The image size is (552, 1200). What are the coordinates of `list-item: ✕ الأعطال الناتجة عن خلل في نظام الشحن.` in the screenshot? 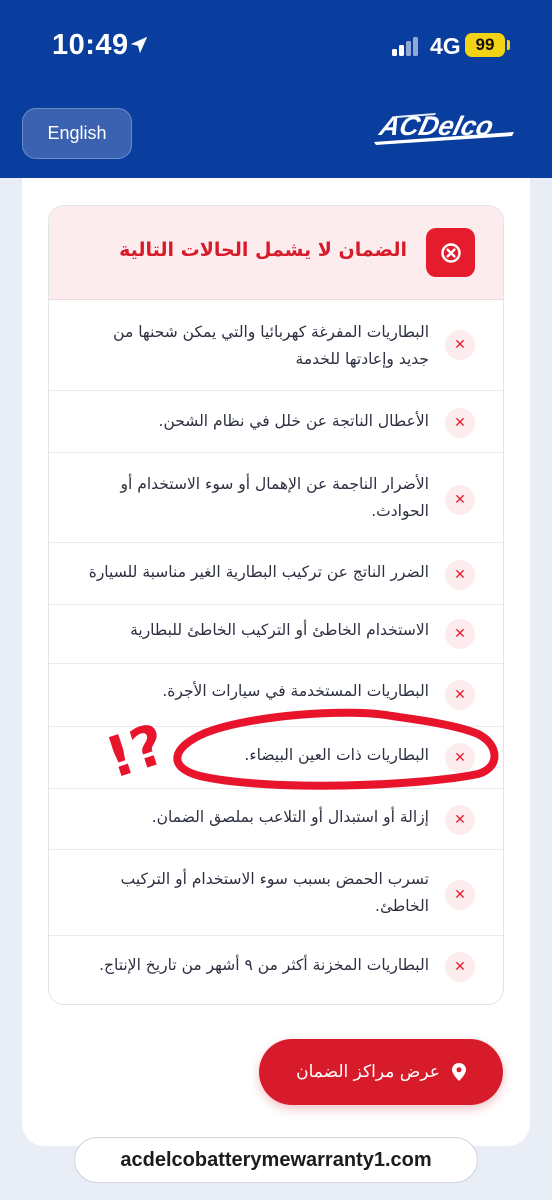 It's located at (276, 422).